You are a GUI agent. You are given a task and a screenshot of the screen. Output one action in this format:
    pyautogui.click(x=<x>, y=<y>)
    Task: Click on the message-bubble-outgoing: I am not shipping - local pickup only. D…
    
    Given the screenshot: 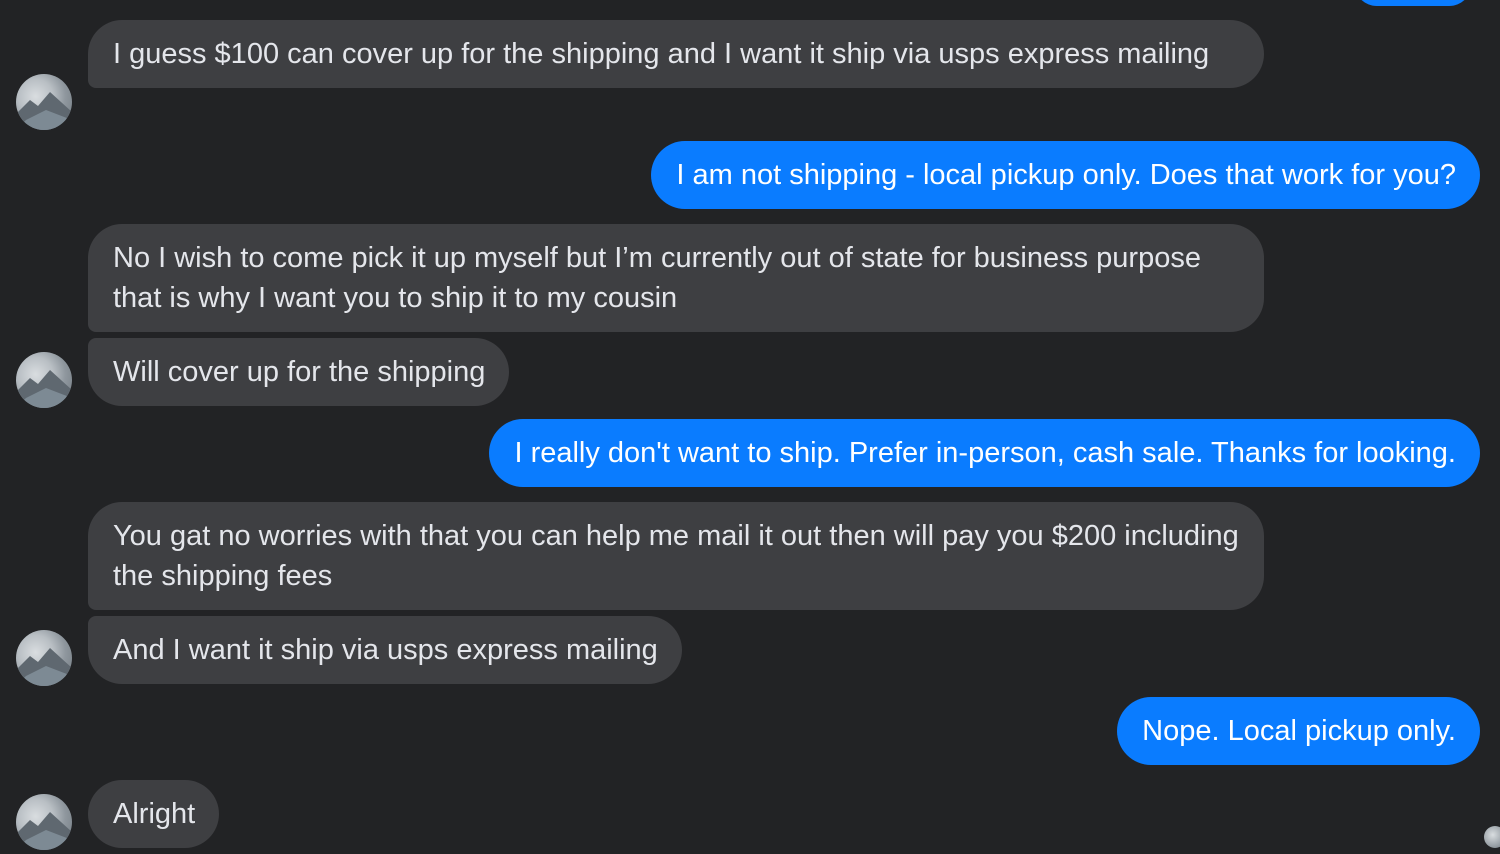 What is the action you would take?
    pyautogui.click(x=1065, y=175)
    